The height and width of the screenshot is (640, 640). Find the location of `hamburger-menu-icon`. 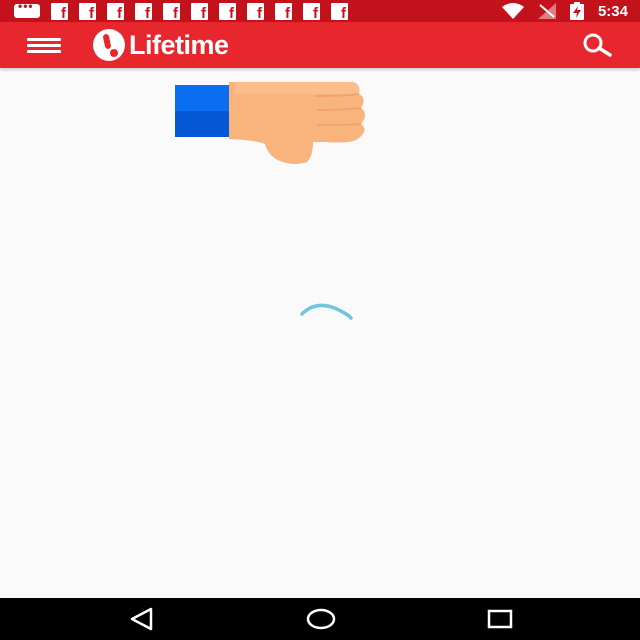

hamburger-menu-icon is located at coordinates (44, 46).